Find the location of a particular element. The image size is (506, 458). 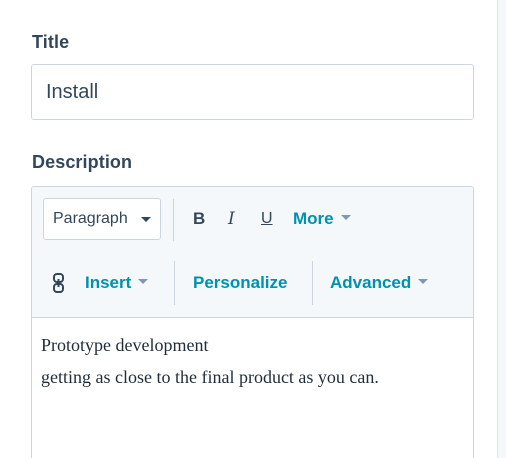

more-label: More is located at coordinates (313, 218).